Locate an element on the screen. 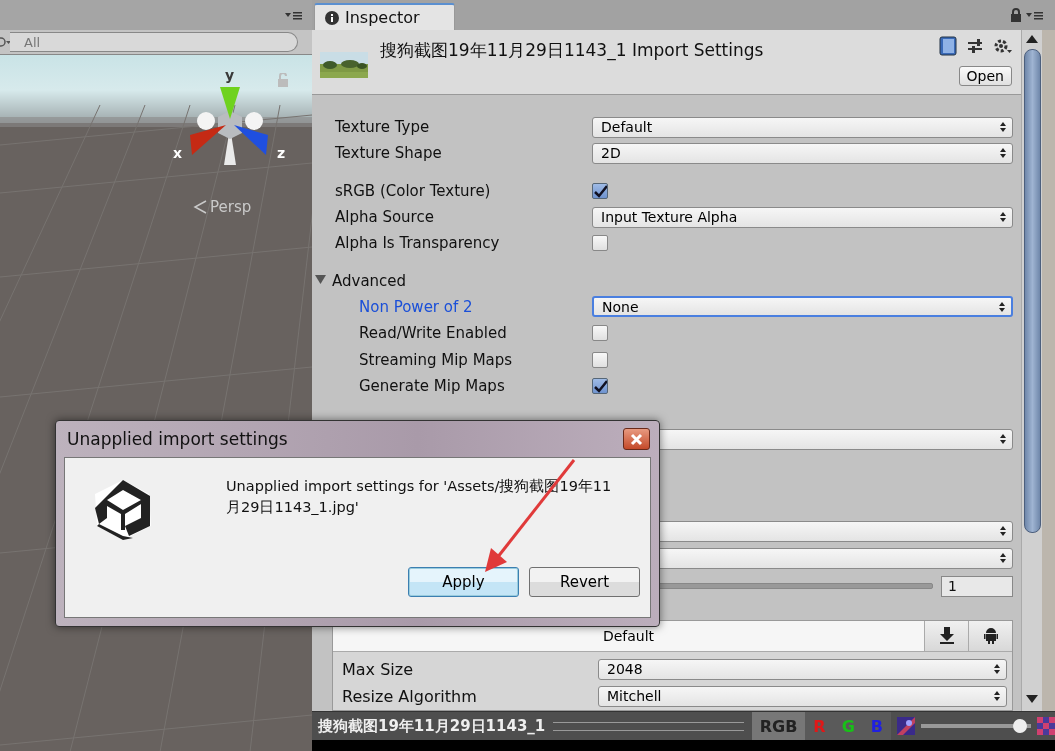  foldout-arrow-icon is located at coordinates (320, 281).